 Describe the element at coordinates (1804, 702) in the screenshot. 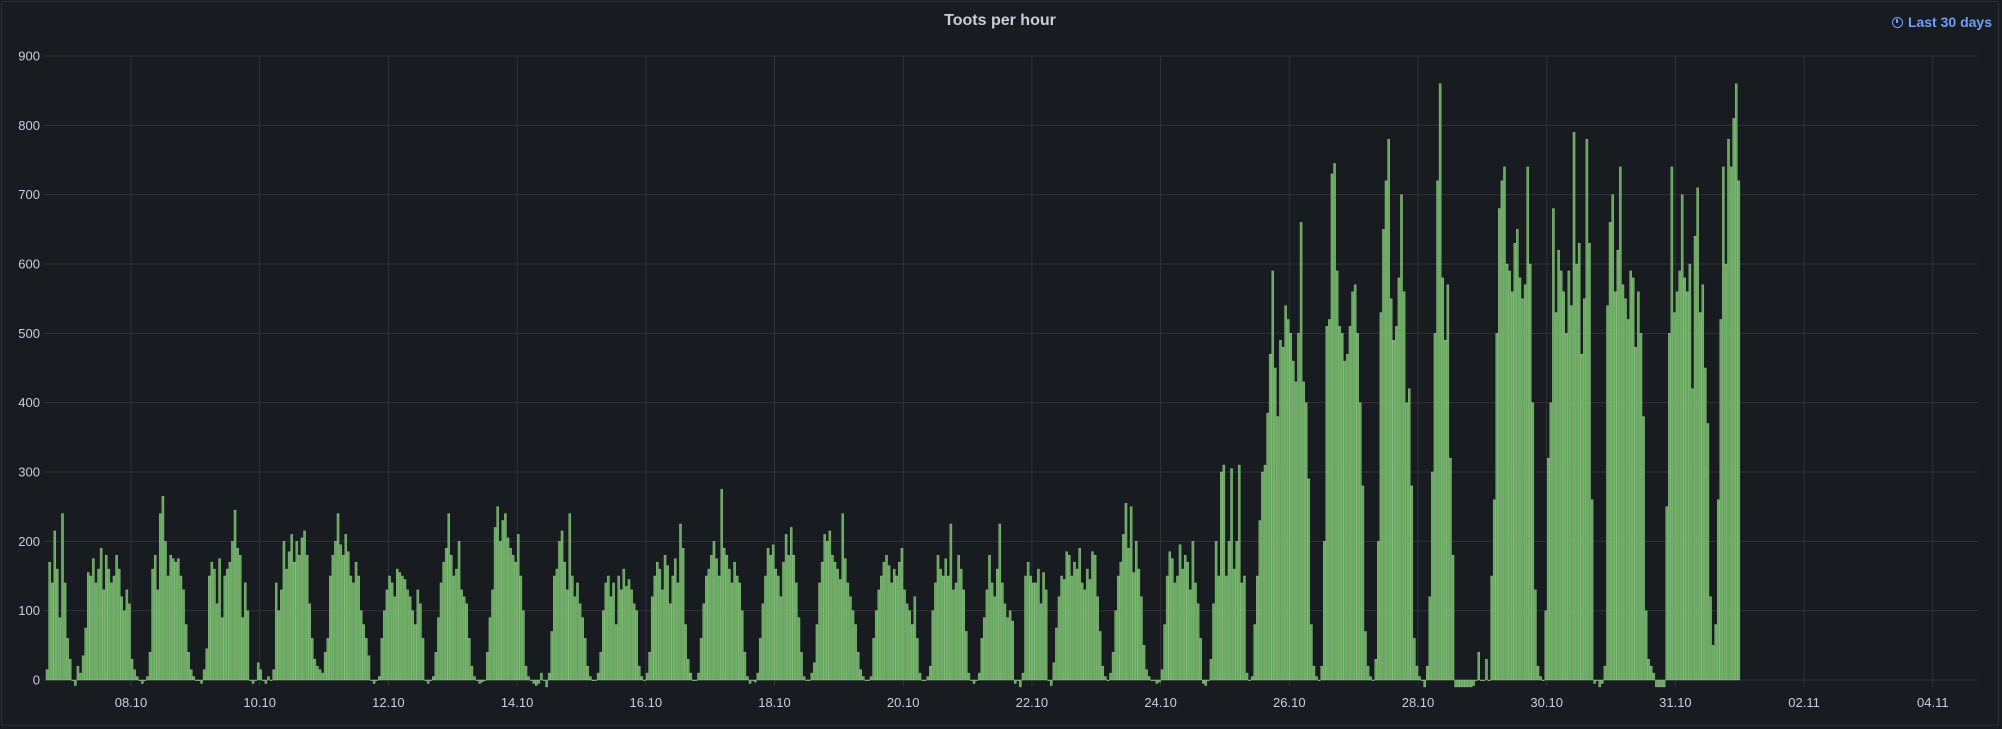

I see `x-tick-label: 02.11` at that location.